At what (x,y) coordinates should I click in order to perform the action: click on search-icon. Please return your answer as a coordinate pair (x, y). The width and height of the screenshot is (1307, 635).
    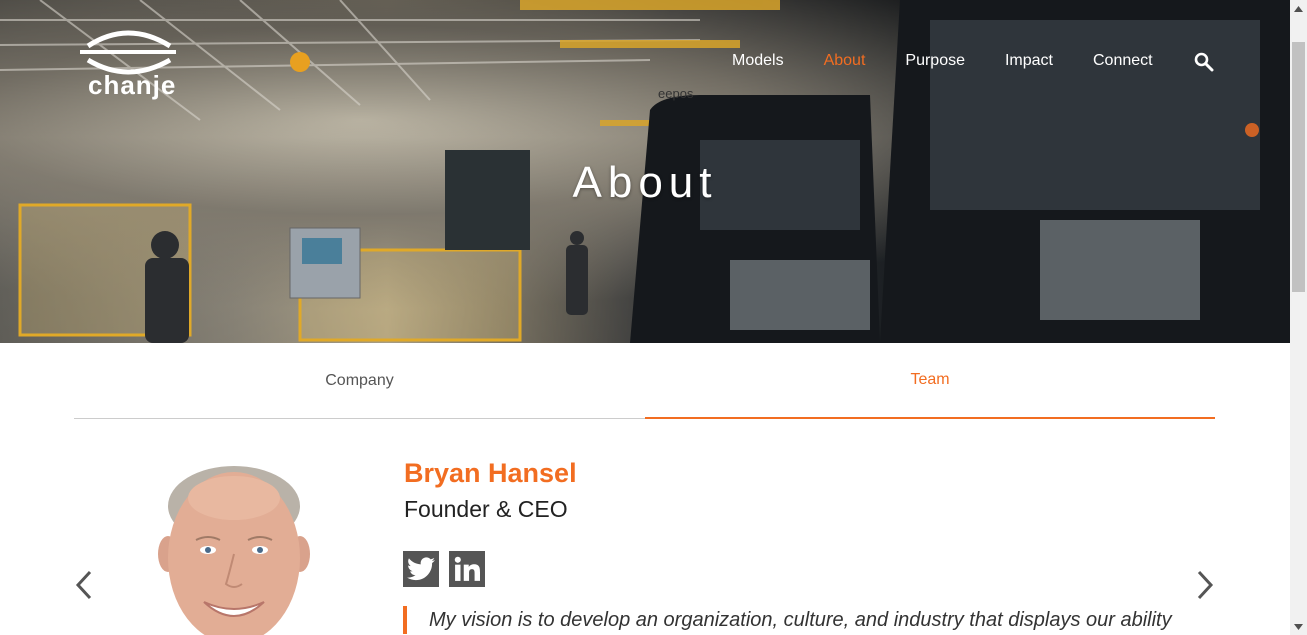
    Looking at the image, I should click on (1204, 62).